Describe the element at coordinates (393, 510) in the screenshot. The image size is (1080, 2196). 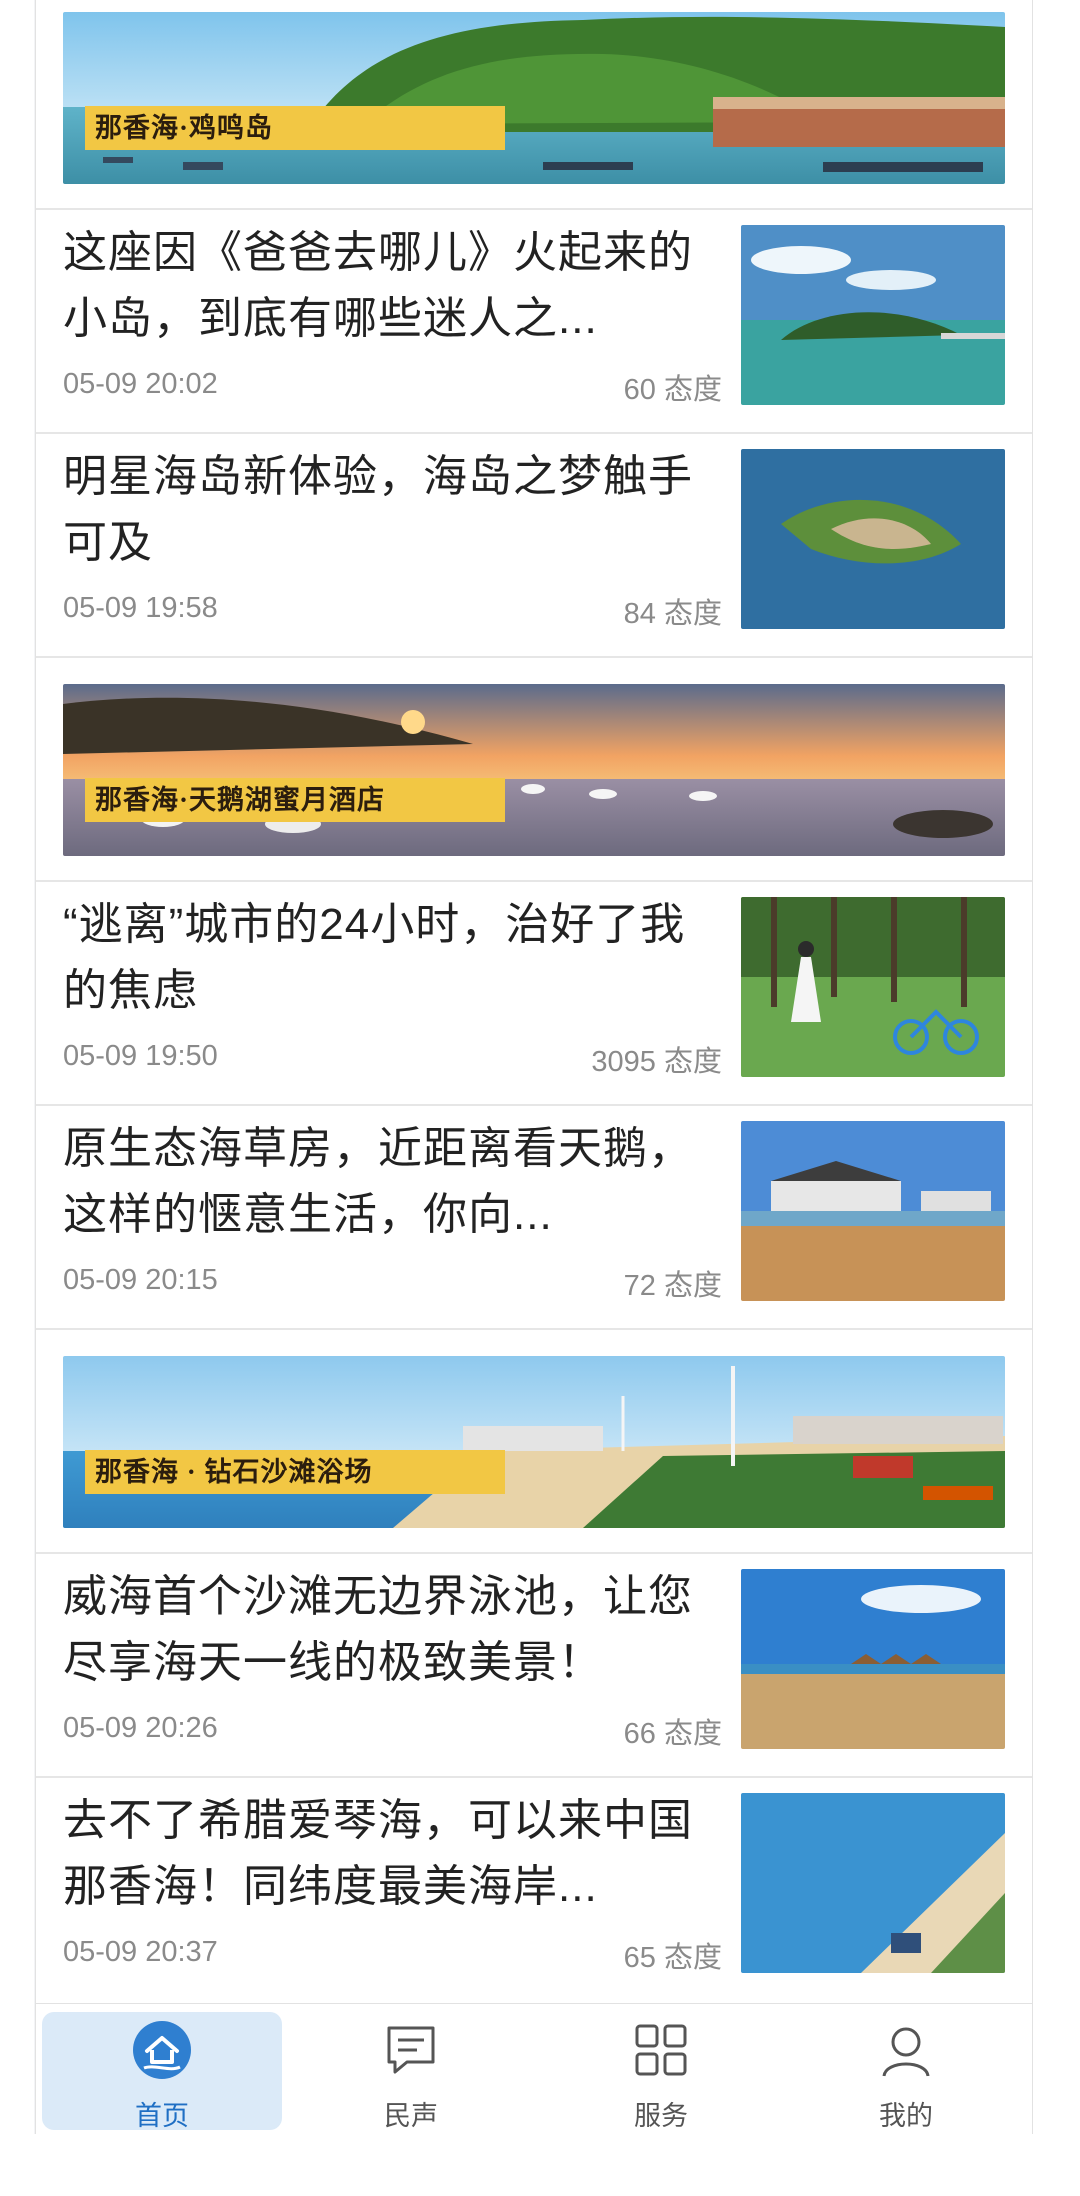
I see `article-title: 明星海岛新体验，海岛之梦触手可及` at that location.